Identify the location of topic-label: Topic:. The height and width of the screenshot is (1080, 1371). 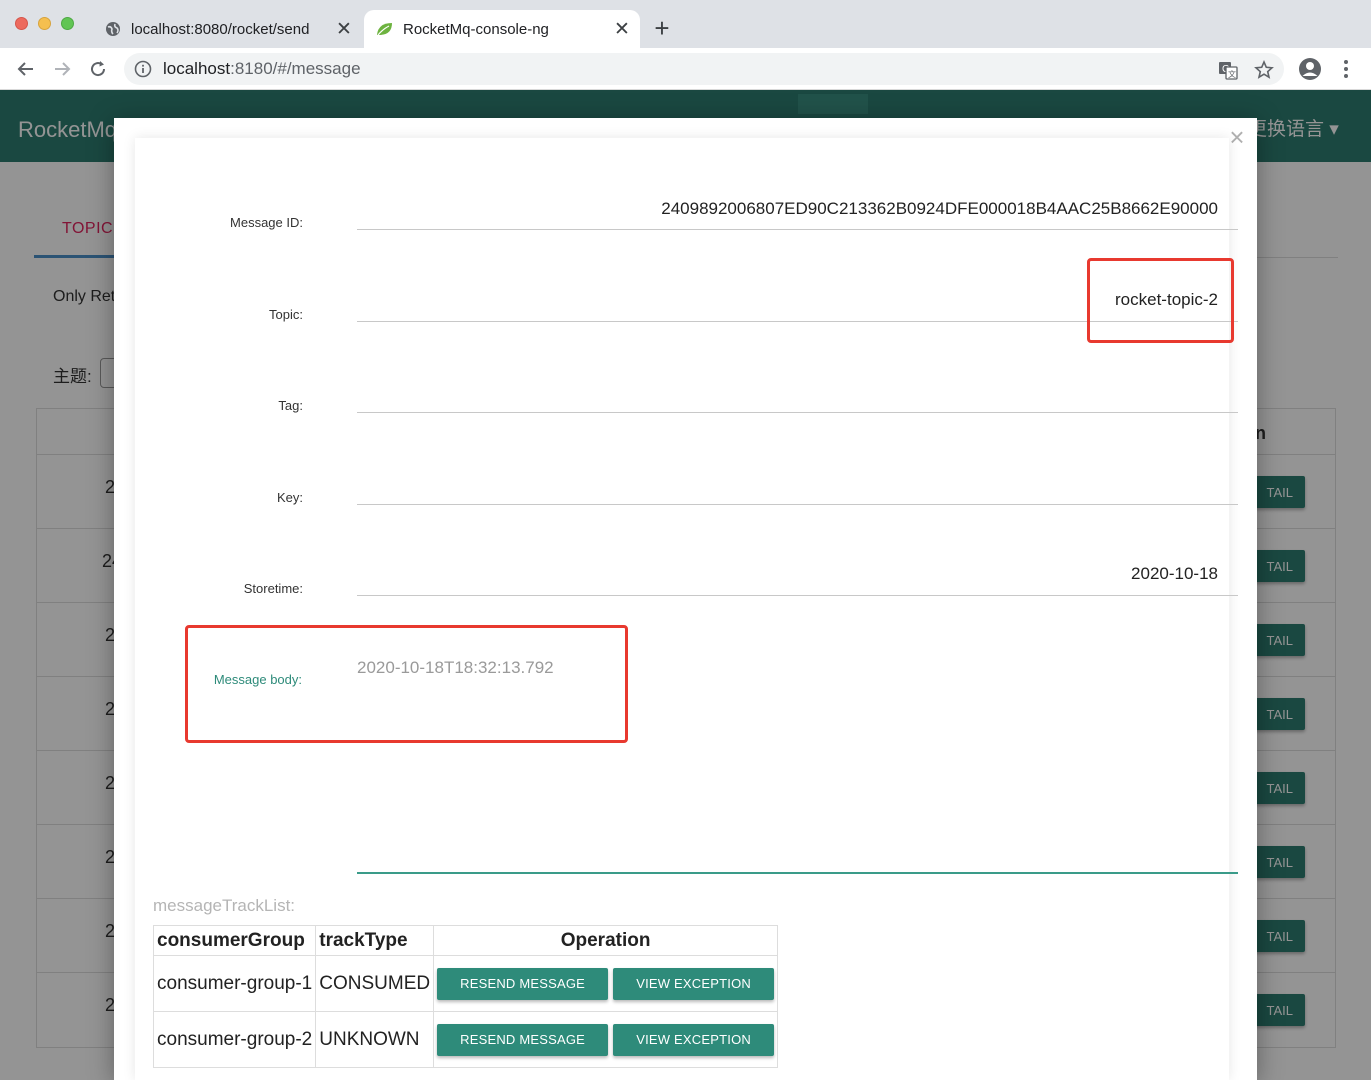
(286, 314).